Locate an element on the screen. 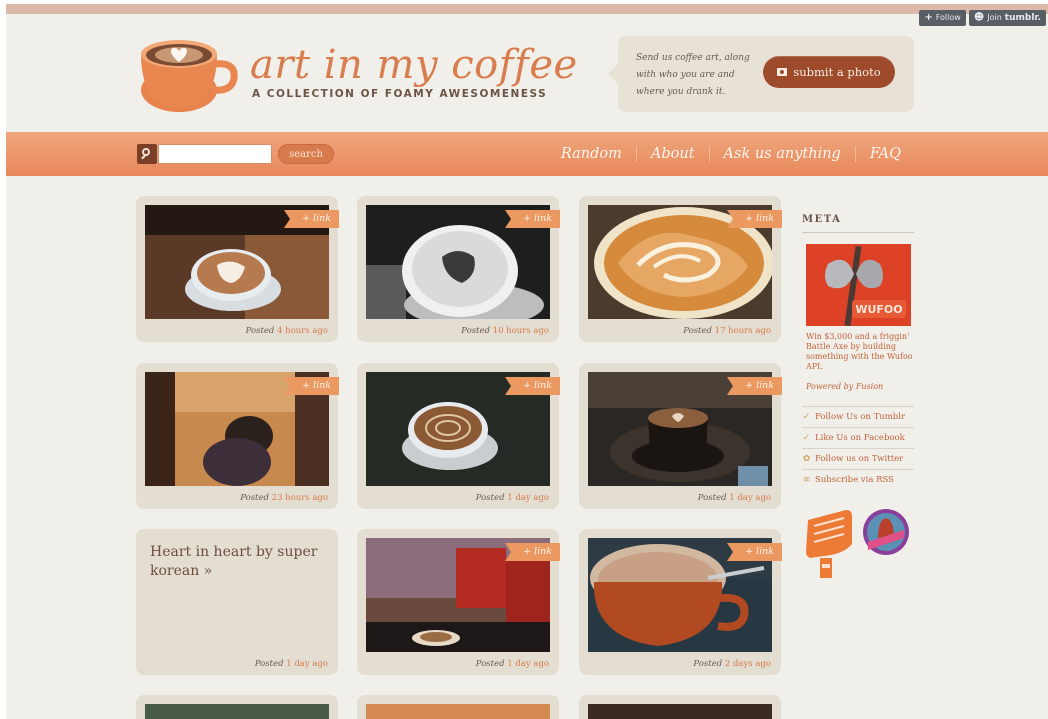 The height and width of the screenshot is (719, 1048). nav-links: Random About Ask us anything FAQ is located at coordinates (731, 154).